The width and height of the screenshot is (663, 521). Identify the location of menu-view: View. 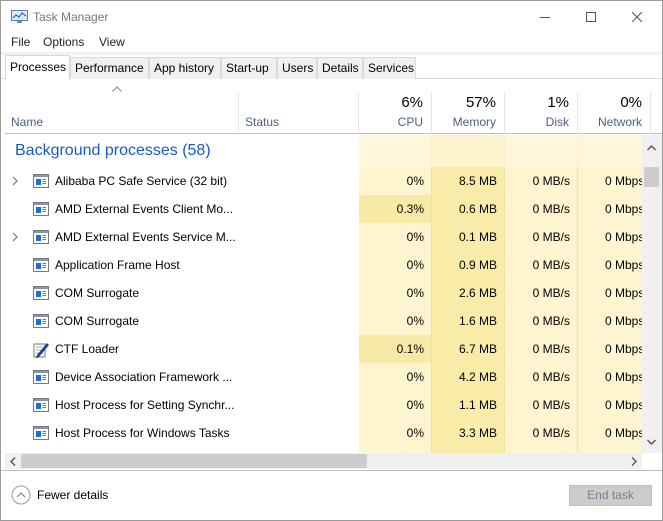
(112, 42).